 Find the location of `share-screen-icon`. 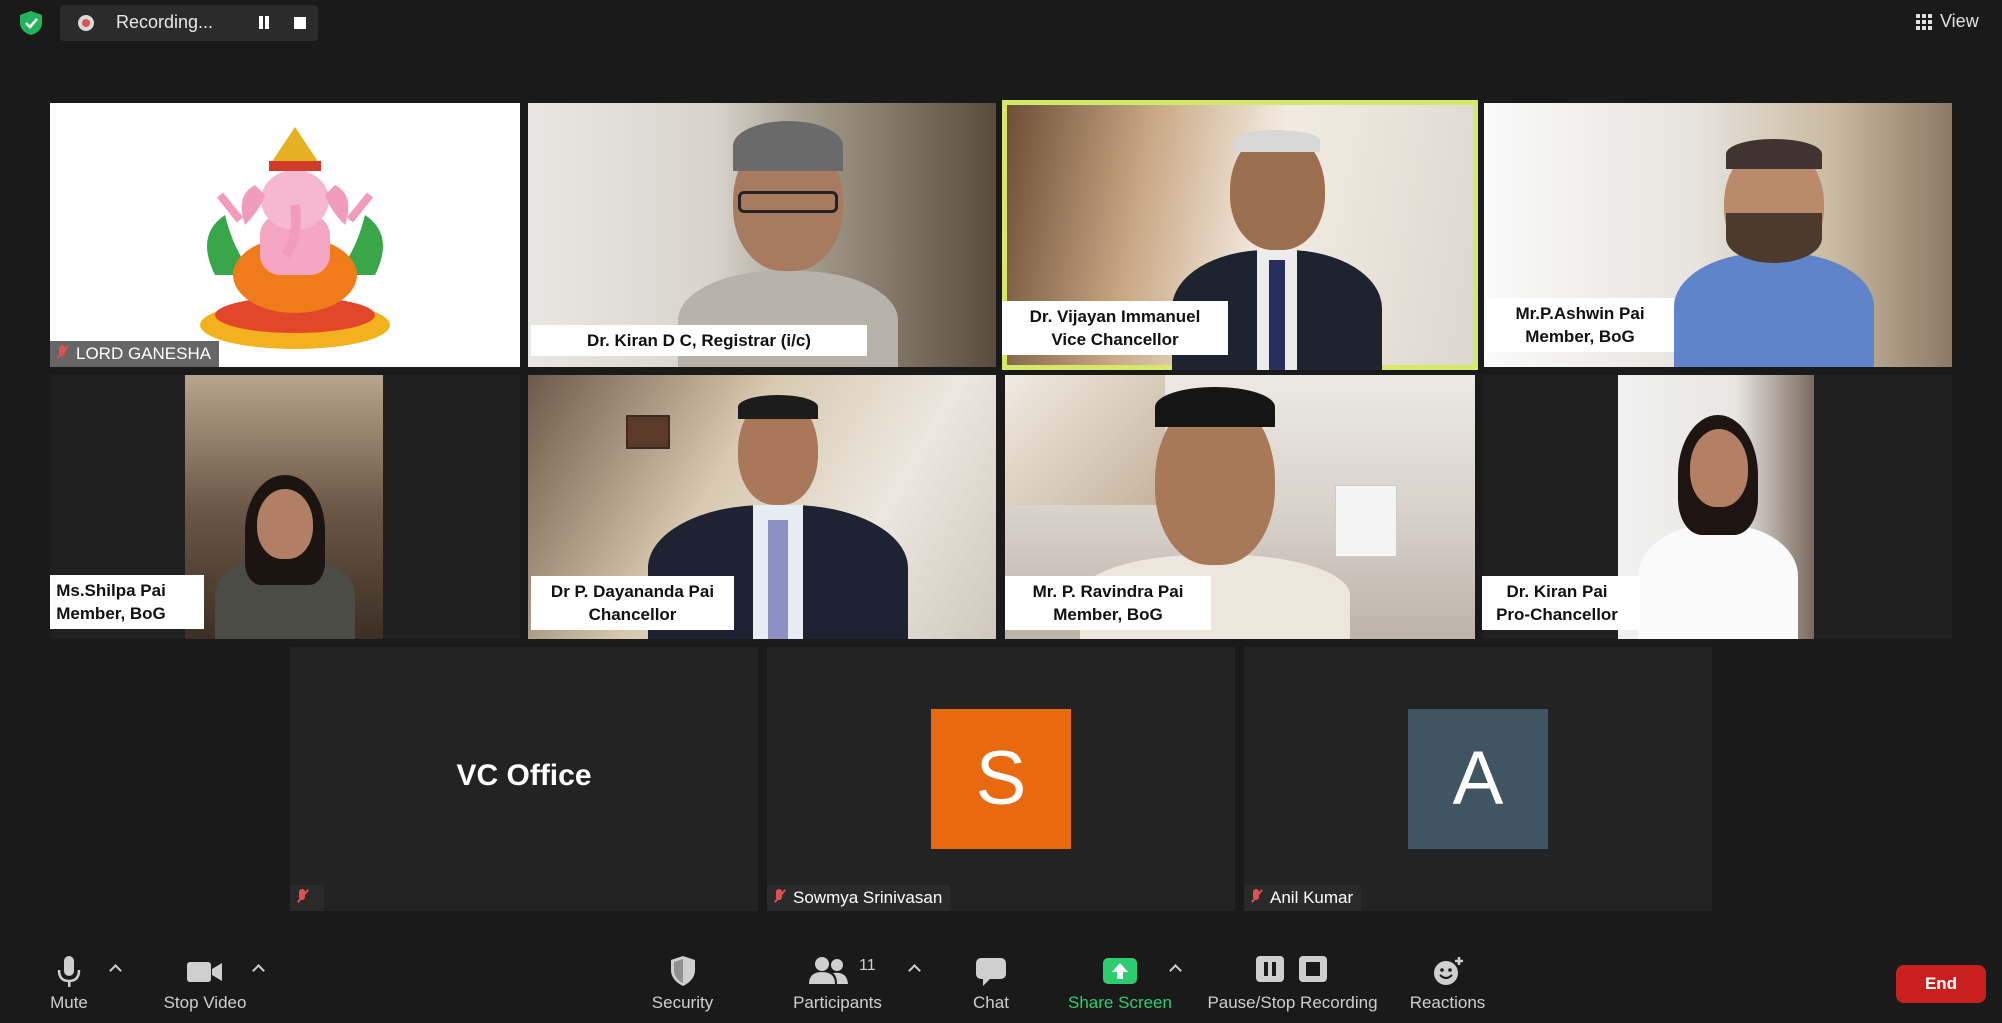

share-screen-icon is located at coordinates (1120, 971).